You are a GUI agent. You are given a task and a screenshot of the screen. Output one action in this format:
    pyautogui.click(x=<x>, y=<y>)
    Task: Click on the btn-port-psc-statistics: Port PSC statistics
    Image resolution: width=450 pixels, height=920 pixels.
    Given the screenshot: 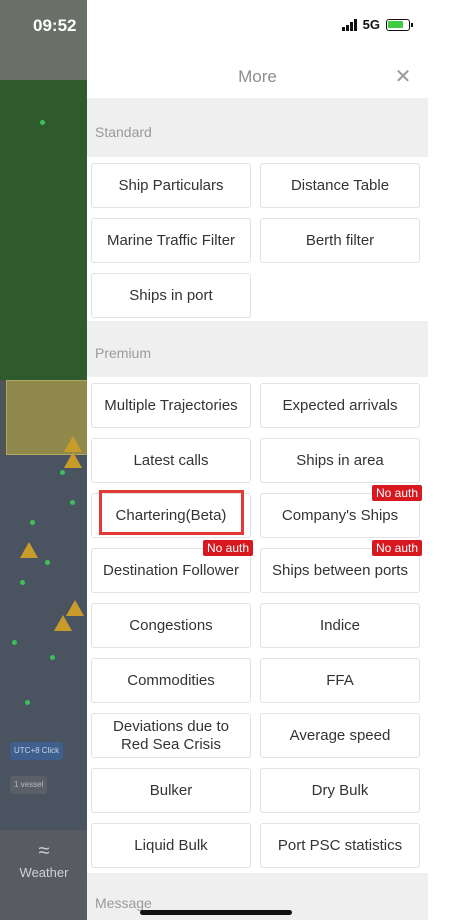 What is the action you would take?
    pyautogui.click(x=340, y=845)
    